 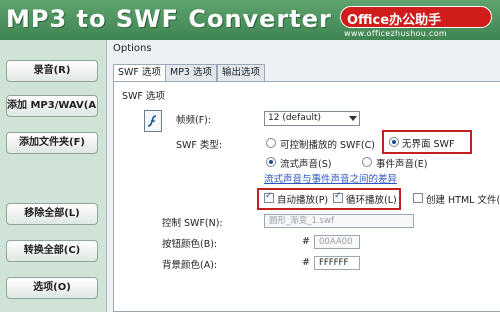 I want to click on background-color-hash: #, so click(x=306, y=262).